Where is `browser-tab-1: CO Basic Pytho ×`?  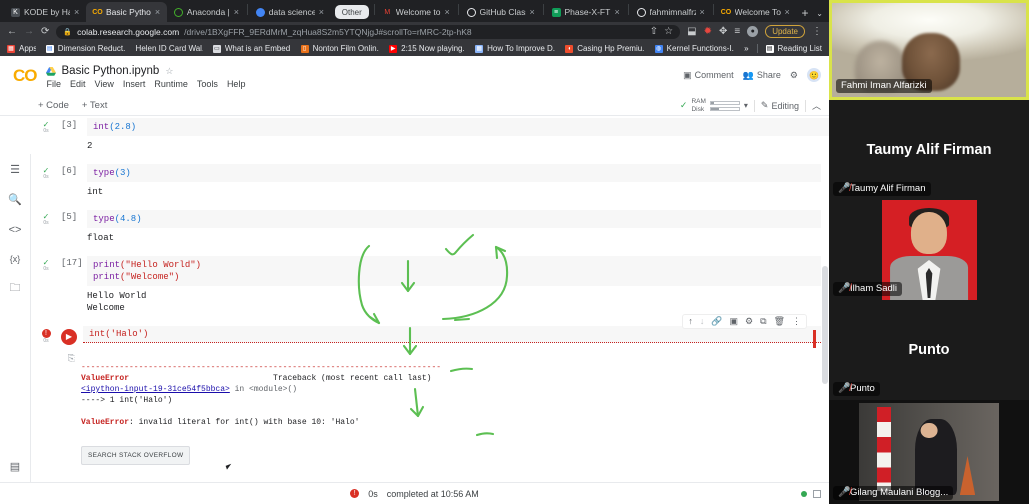 browser-tab-1: CO Basic Pytho × is located at coordinates (126, 12).